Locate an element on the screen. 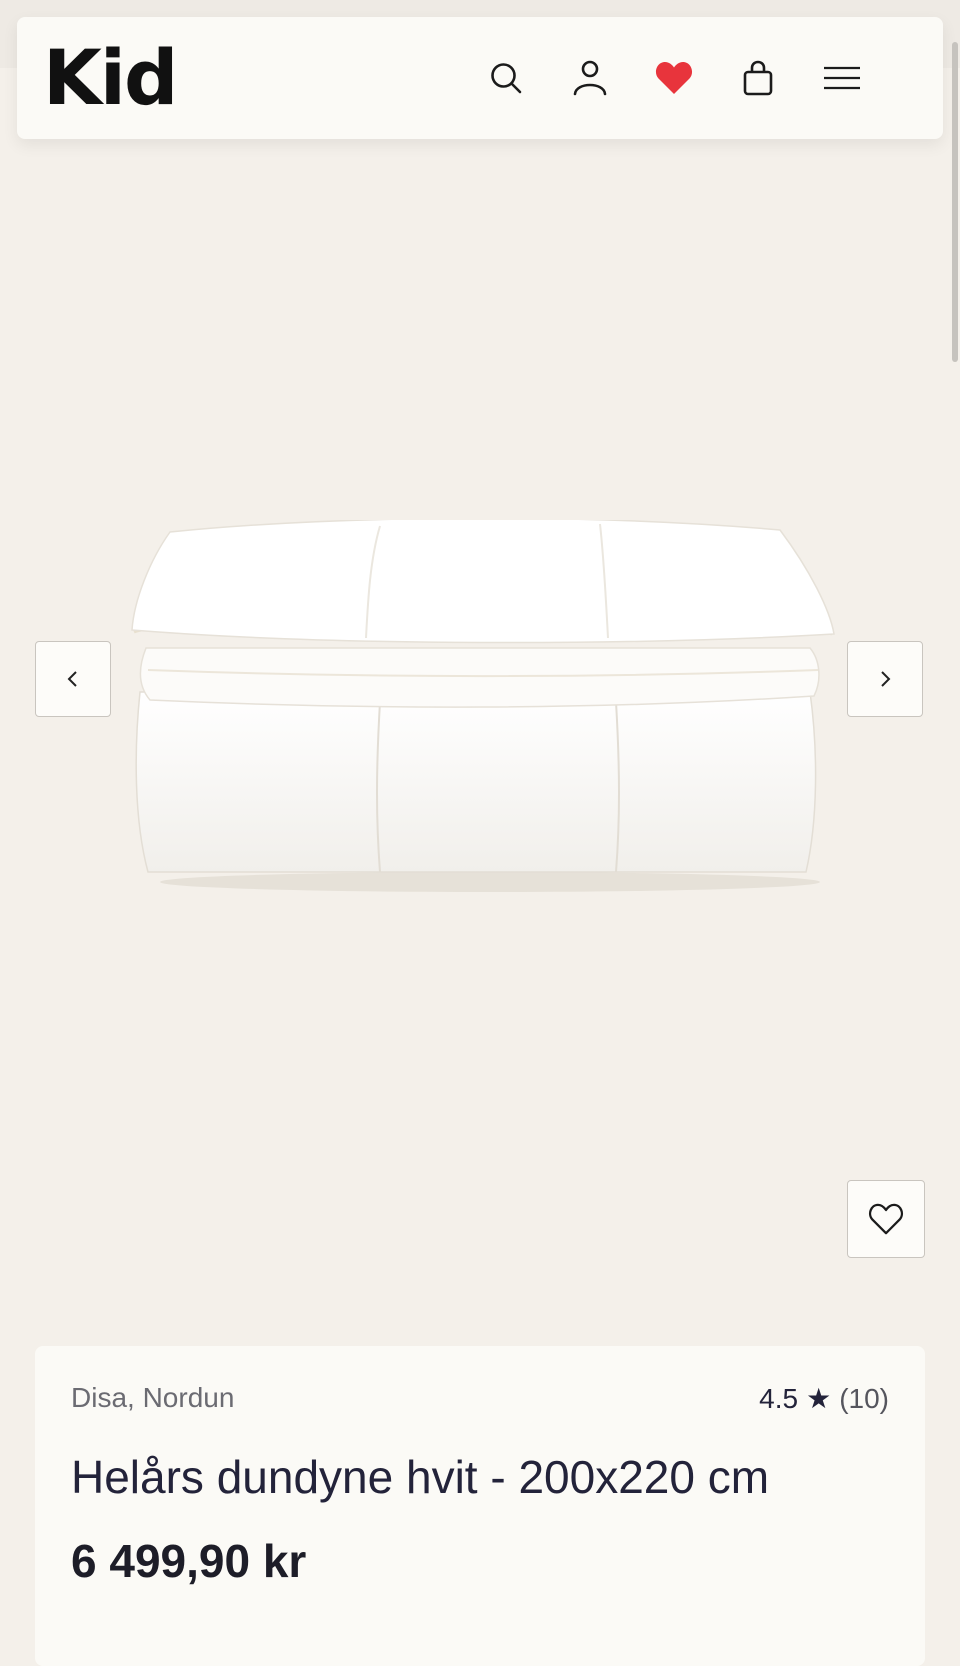 This screenshot has height=1666, width=960. search-icon is located at coordinates (506, 78).